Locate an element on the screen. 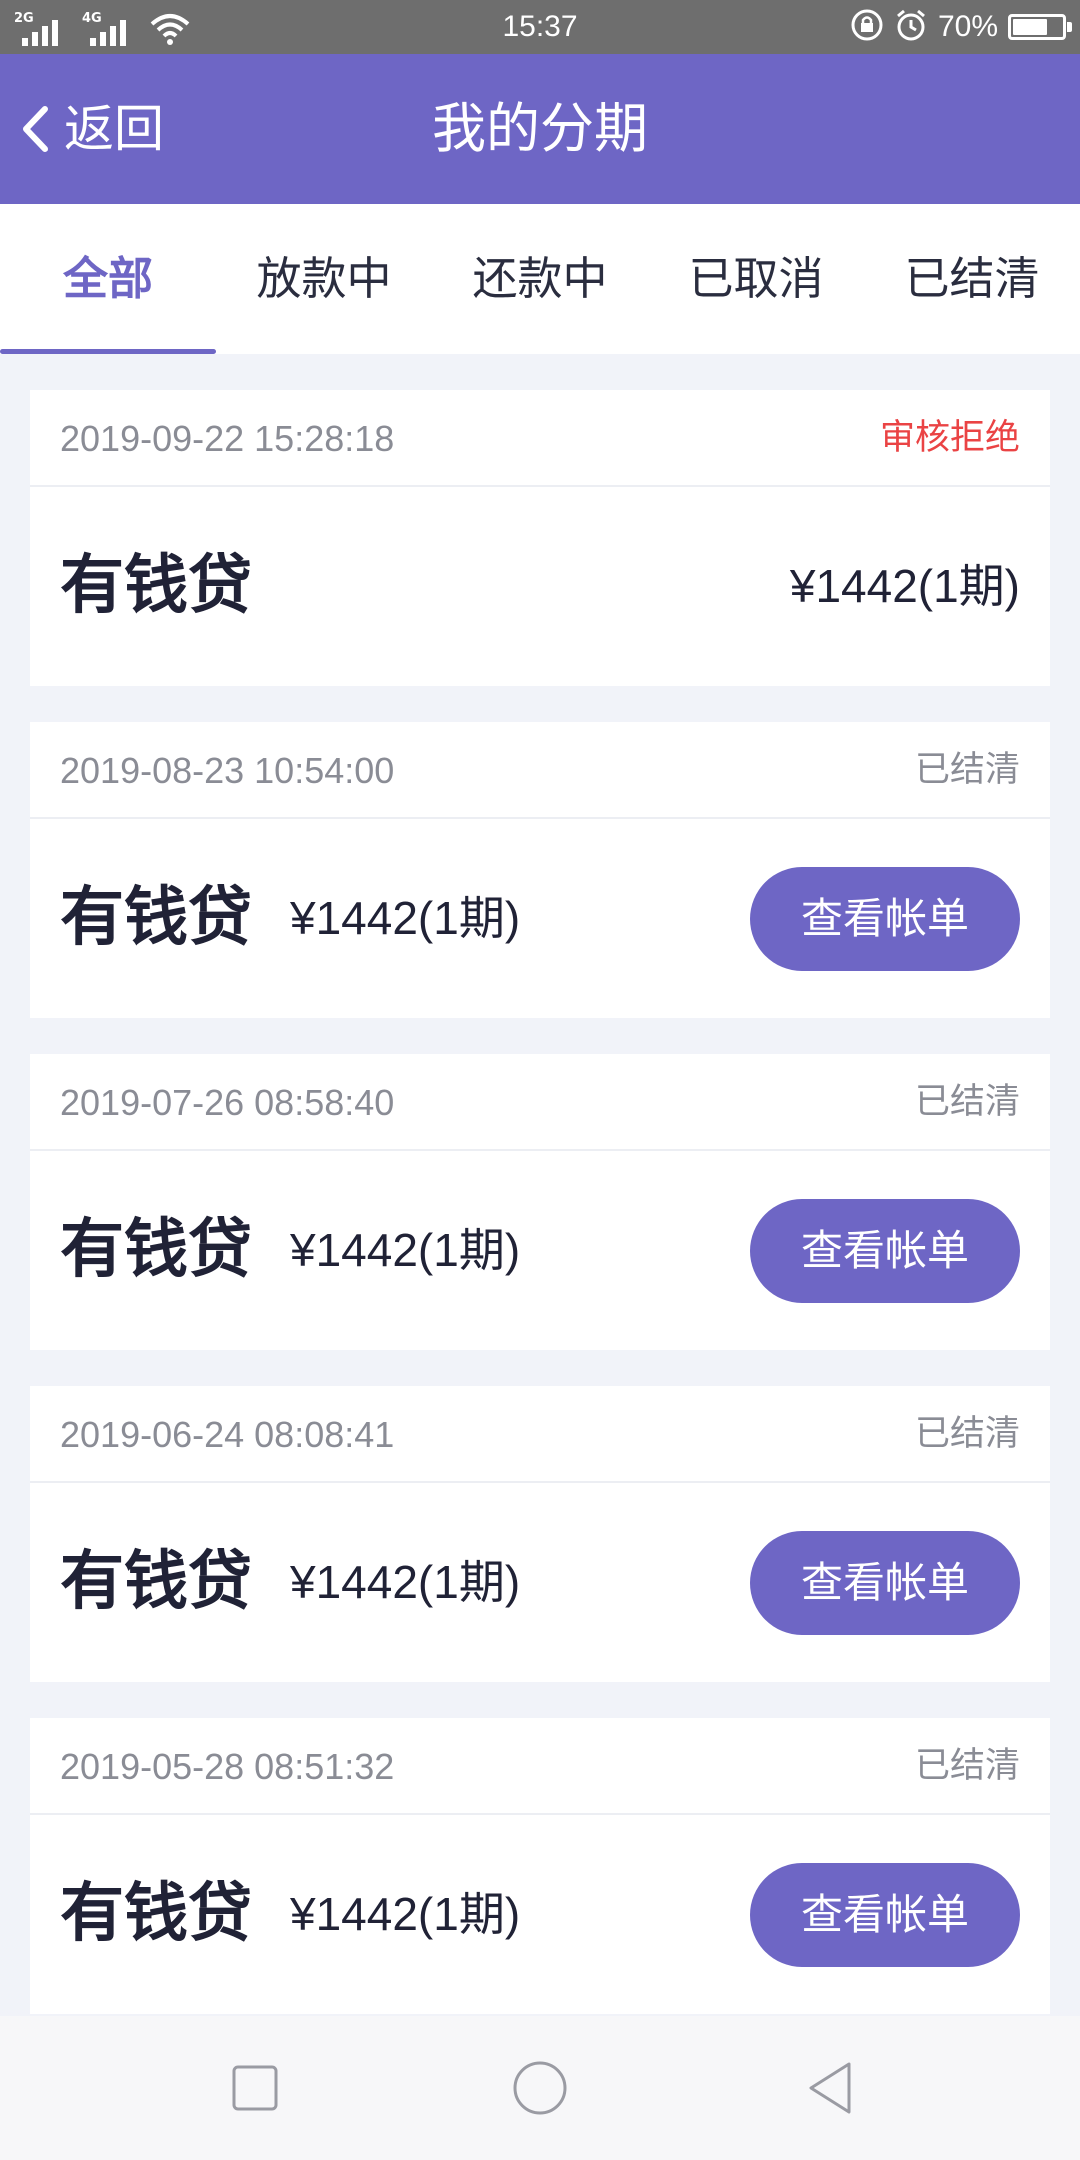  tab-all: 全部 is located at coordinates (108, 279).